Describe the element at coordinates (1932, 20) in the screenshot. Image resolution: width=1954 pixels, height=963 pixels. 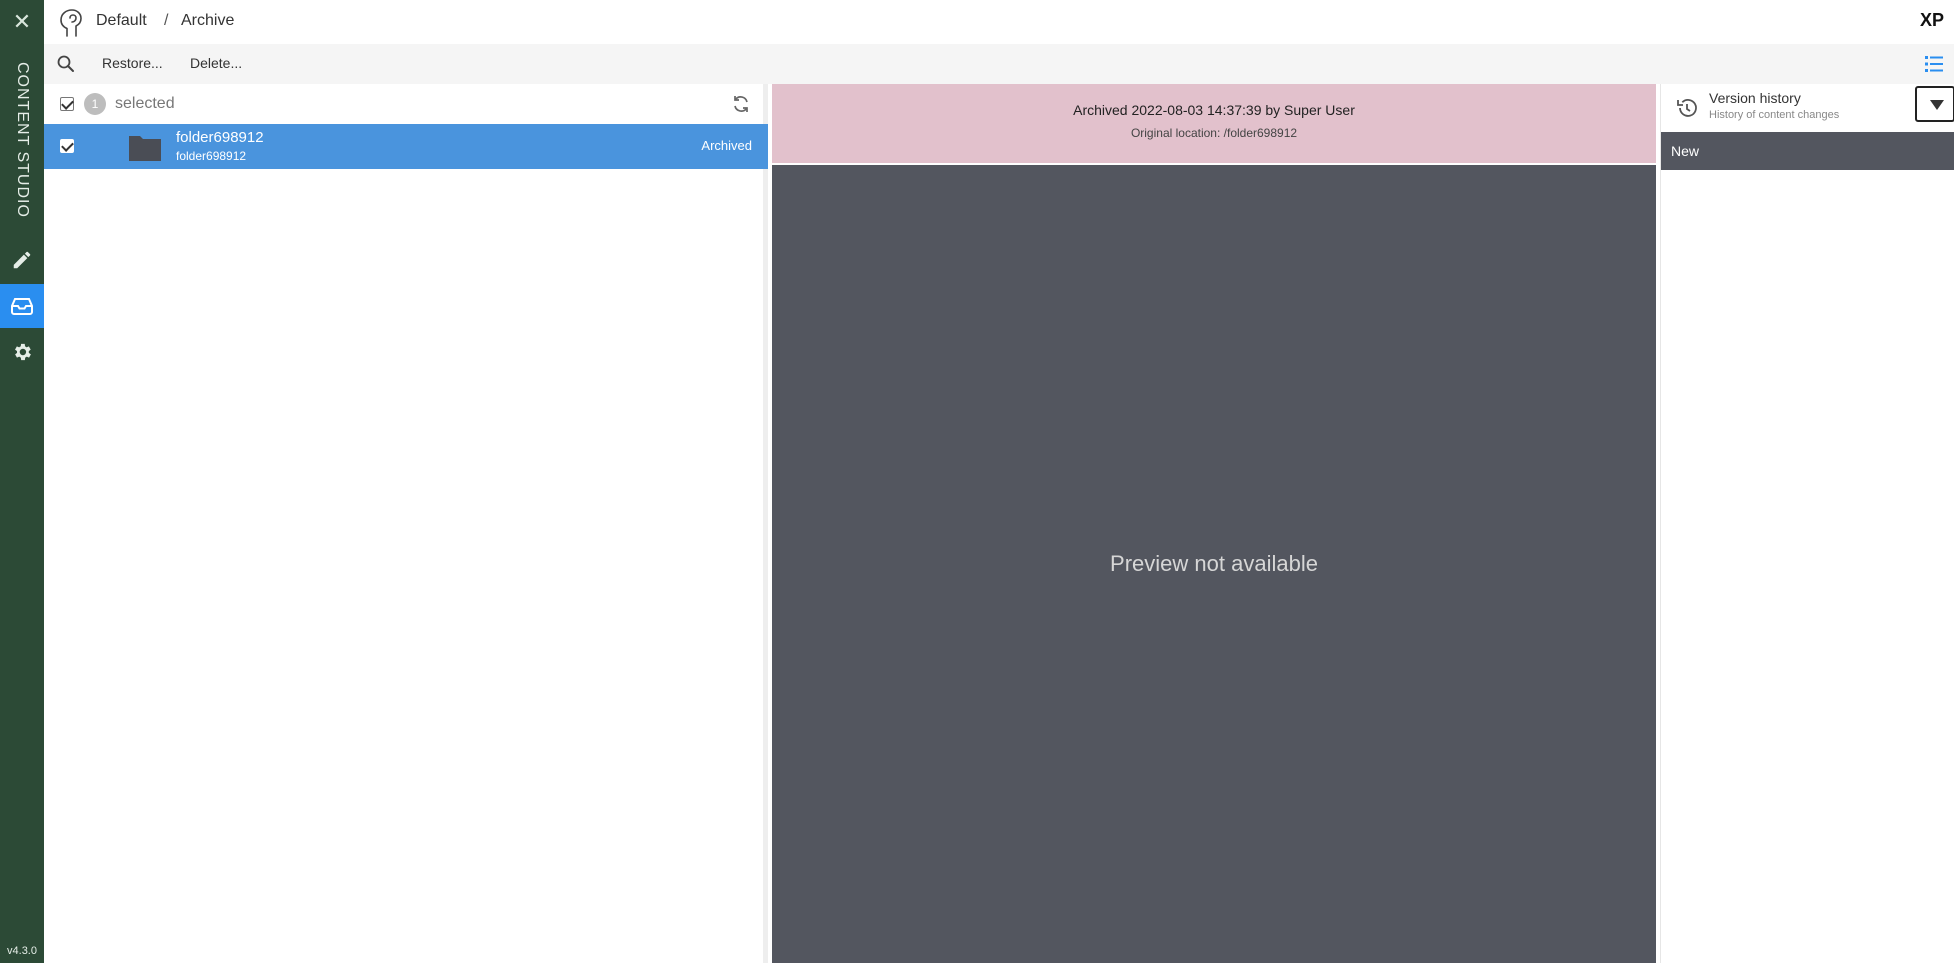
I see `xp-brand: XP` at that location.